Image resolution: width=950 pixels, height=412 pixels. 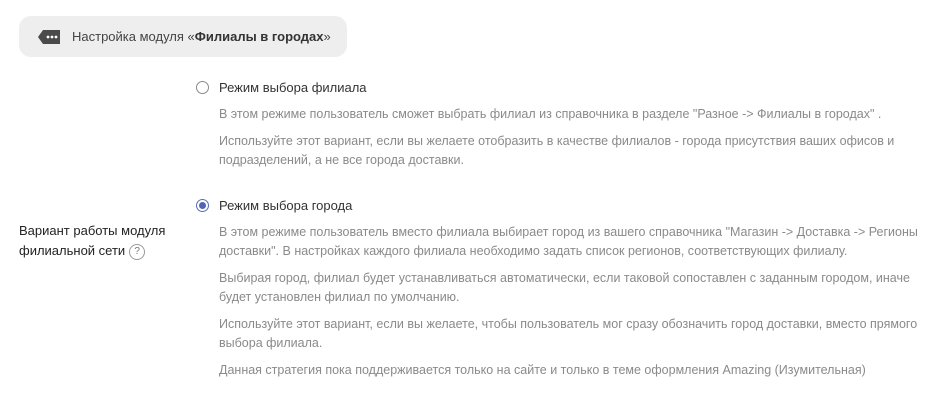 I want to click on radio-button-branch, so click(x=202, y=87).